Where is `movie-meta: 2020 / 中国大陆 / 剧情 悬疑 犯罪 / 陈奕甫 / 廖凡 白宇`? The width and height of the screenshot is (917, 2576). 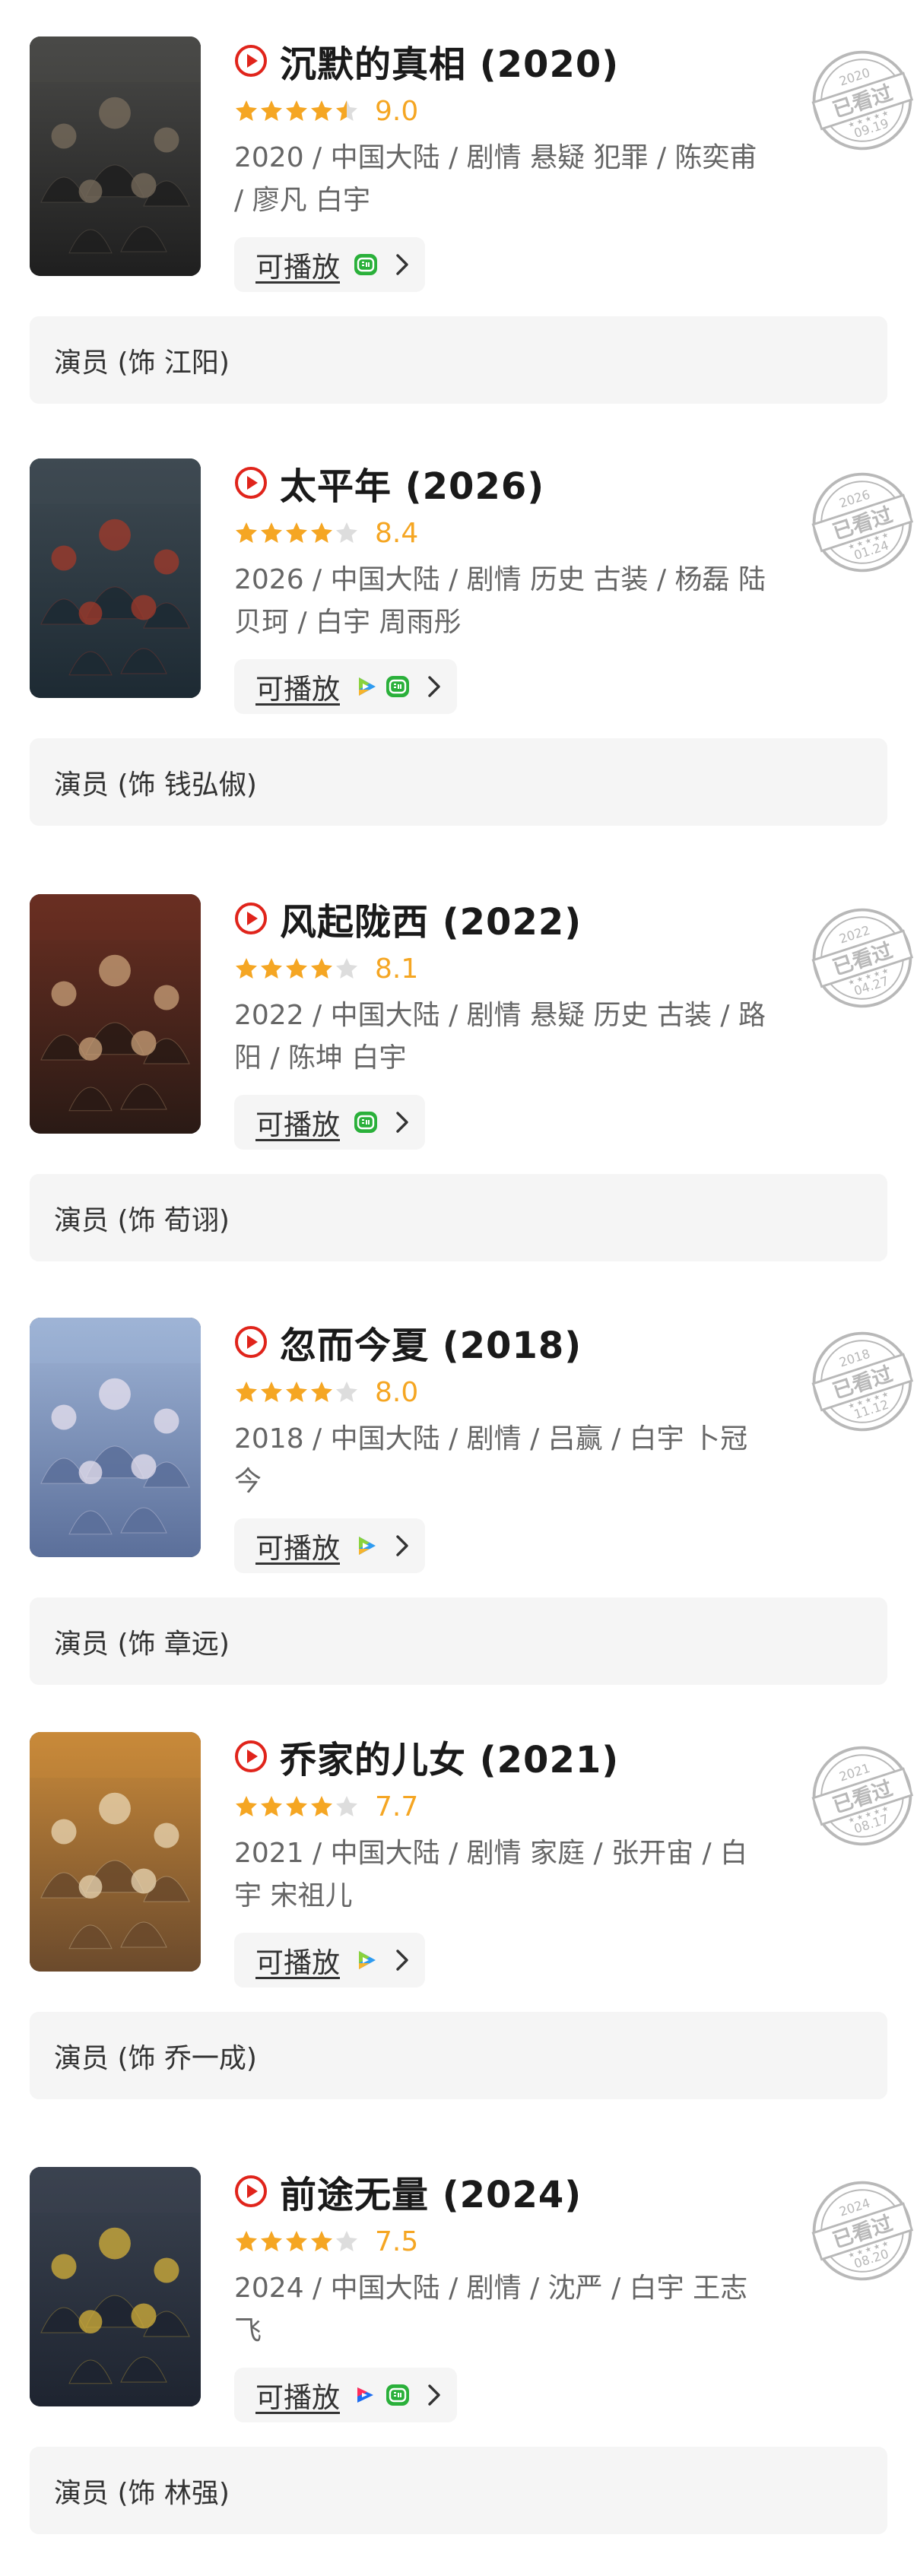 movie-meta: 2020 / 中国大陆 / 剧情 悬疑 犯罪 / 陈奕甫 / 廖凡 白宇 is located at coordinates (495, 179).